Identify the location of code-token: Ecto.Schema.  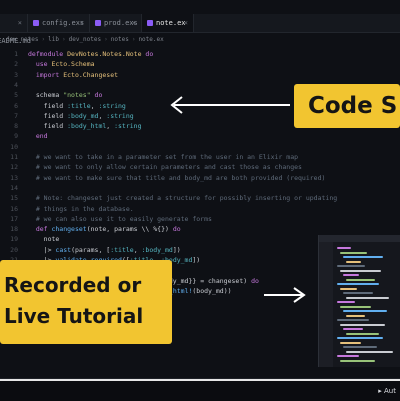
(73, 64).